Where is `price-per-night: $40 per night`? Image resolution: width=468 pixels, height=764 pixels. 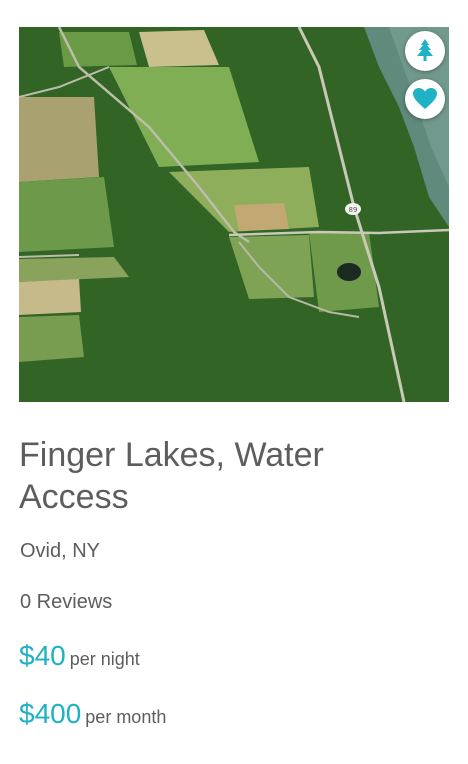
price-per-night: $40 per night is located at coordinates (79, 656).